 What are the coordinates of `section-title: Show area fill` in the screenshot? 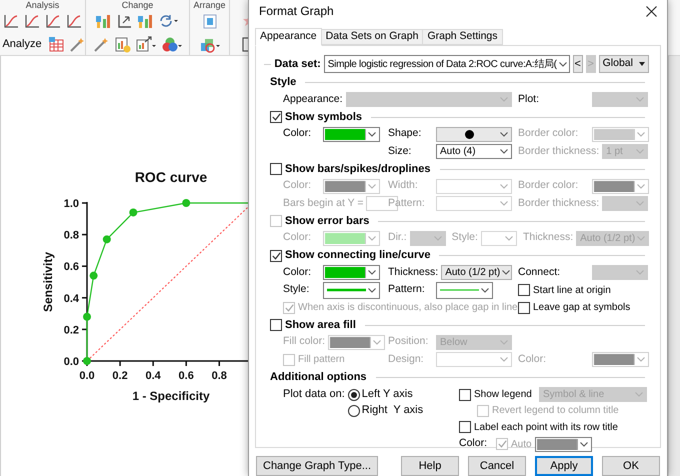 It's located at (320, 325).